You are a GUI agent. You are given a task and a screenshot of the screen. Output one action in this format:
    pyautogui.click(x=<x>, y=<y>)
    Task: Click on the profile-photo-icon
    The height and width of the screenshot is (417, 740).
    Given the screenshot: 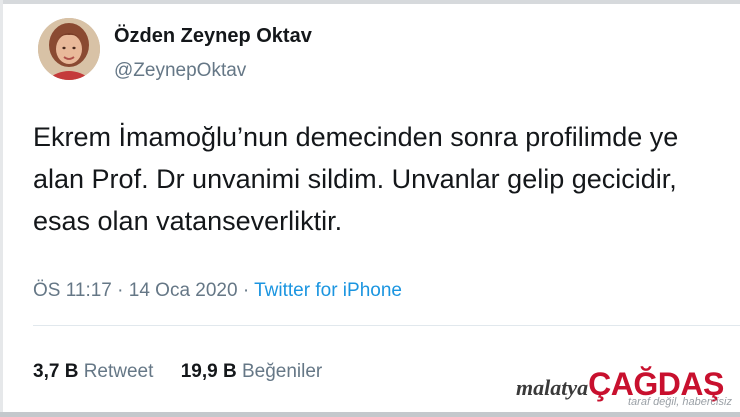 What is the action you would take?
    pyautogui.click(x=69, y=49)
    